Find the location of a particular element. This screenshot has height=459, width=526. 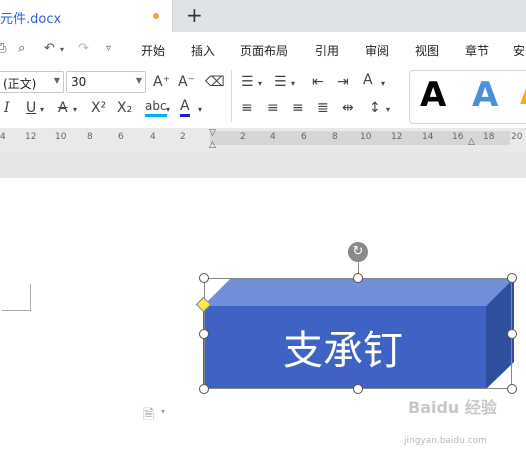

font-name-value: (正文) is located at coordinates (20, 84).